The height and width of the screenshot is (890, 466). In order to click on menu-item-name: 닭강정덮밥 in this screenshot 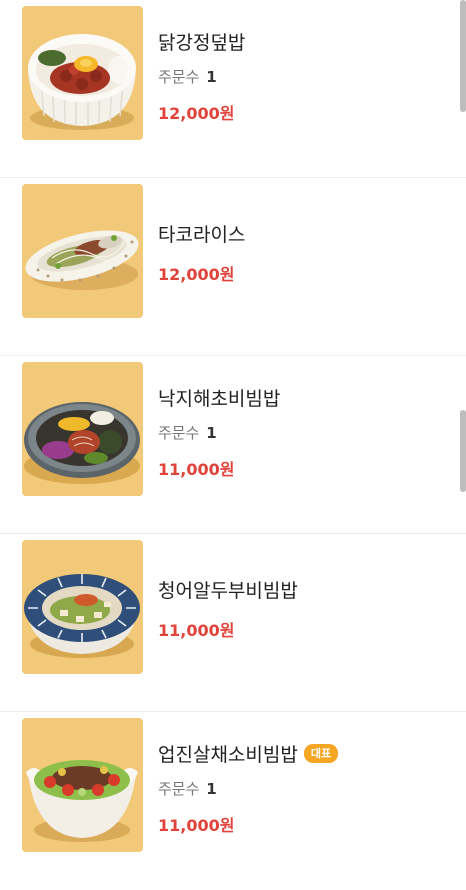, I will do `click(202, 43)`.